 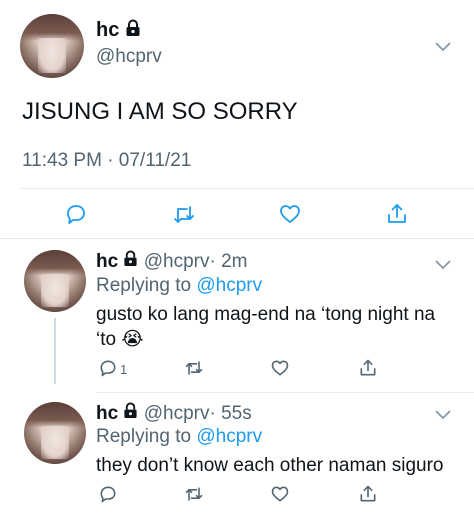 I want to click on crying-emoji: 😭, so click(x=132, y=339).